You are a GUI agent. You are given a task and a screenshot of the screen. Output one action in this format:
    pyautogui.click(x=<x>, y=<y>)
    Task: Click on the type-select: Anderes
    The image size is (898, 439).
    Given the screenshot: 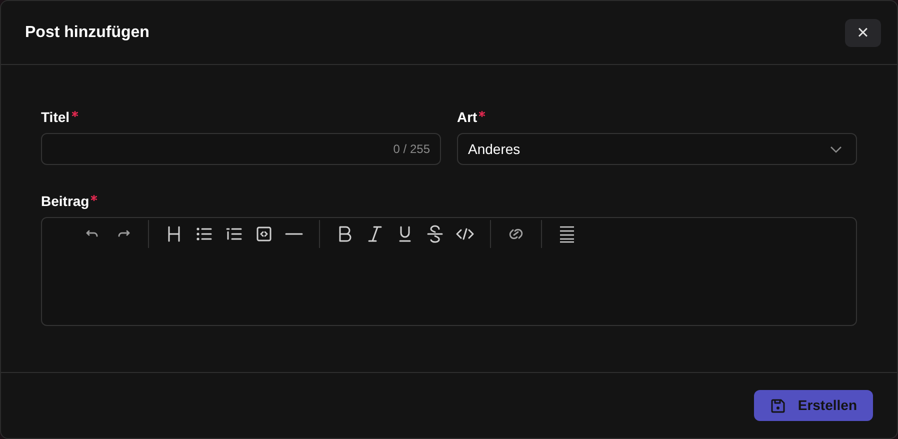 What is the action you would take?
    pyautogui.click(x=657, y=149)
    